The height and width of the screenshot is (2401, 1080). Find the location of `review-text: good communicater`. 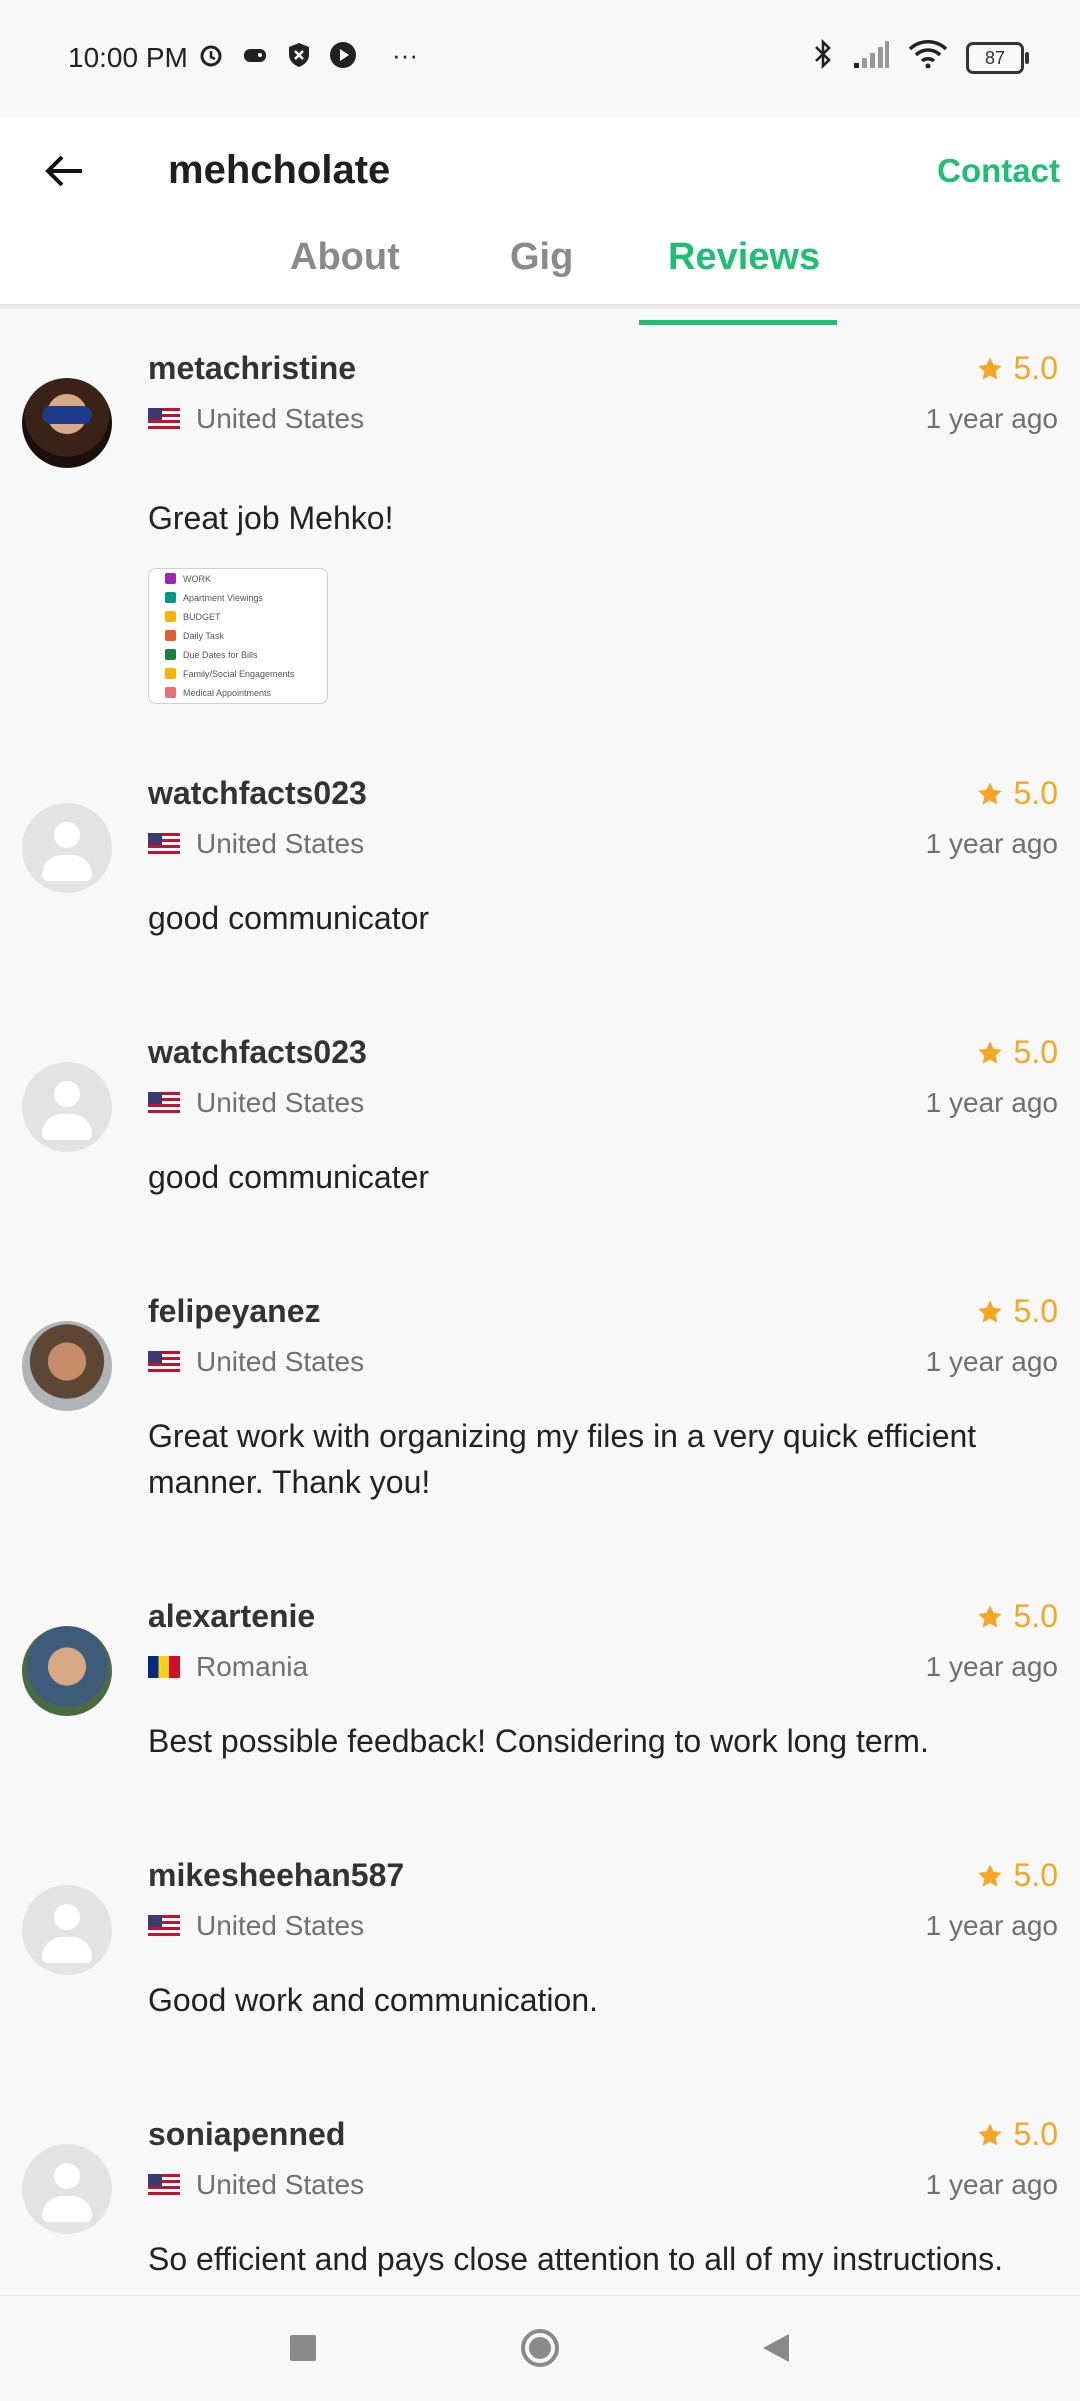

review-text: good communicater is located at coordinates (289, 1177).